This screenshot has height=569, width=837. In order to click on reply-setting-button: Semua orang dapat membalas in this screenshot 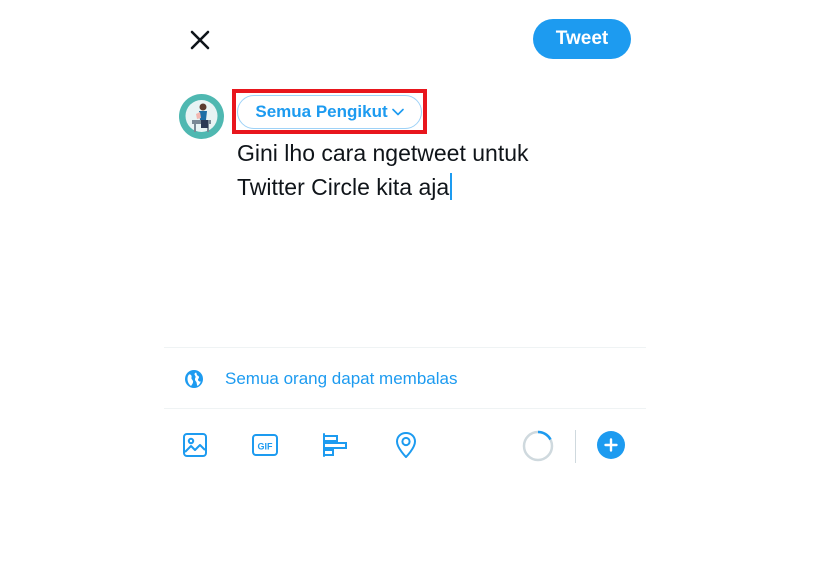, I will do `click(320, 379)`.